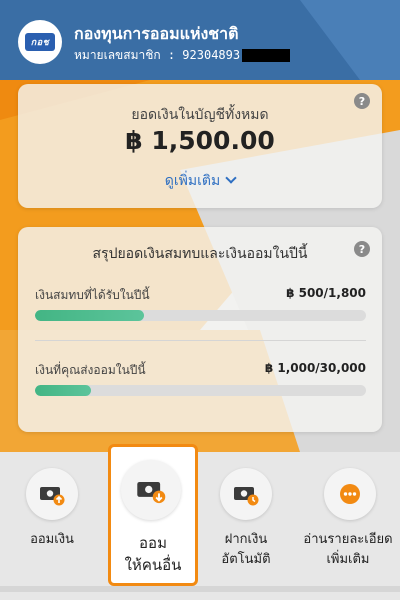 This screenshot has height=600, width=400. What do you see at coordinates (246, 523) in the screenshot?
I see `auto-deposit-button: ฝากเงิน อัตโนมัติ` at bounding box center [246, 523].